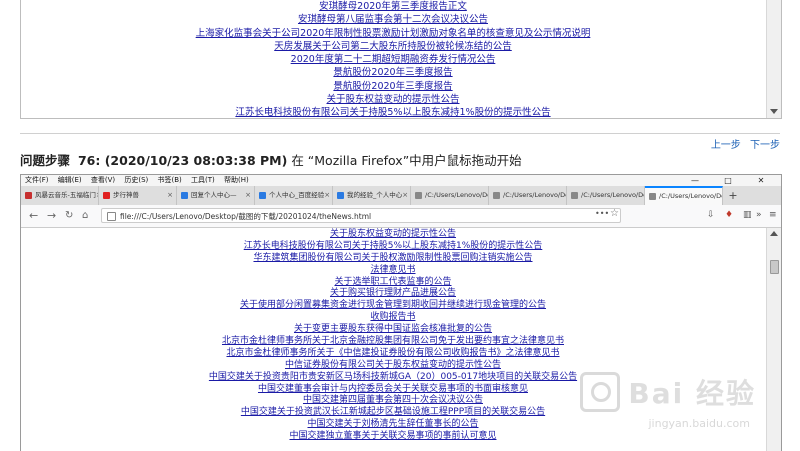 The width and height of the screenshot is (800, 451). What do you see at coordinates (393, 318) in the screenshot?
I see `news-link: 收购报告书` at bounding box center [393, 318].